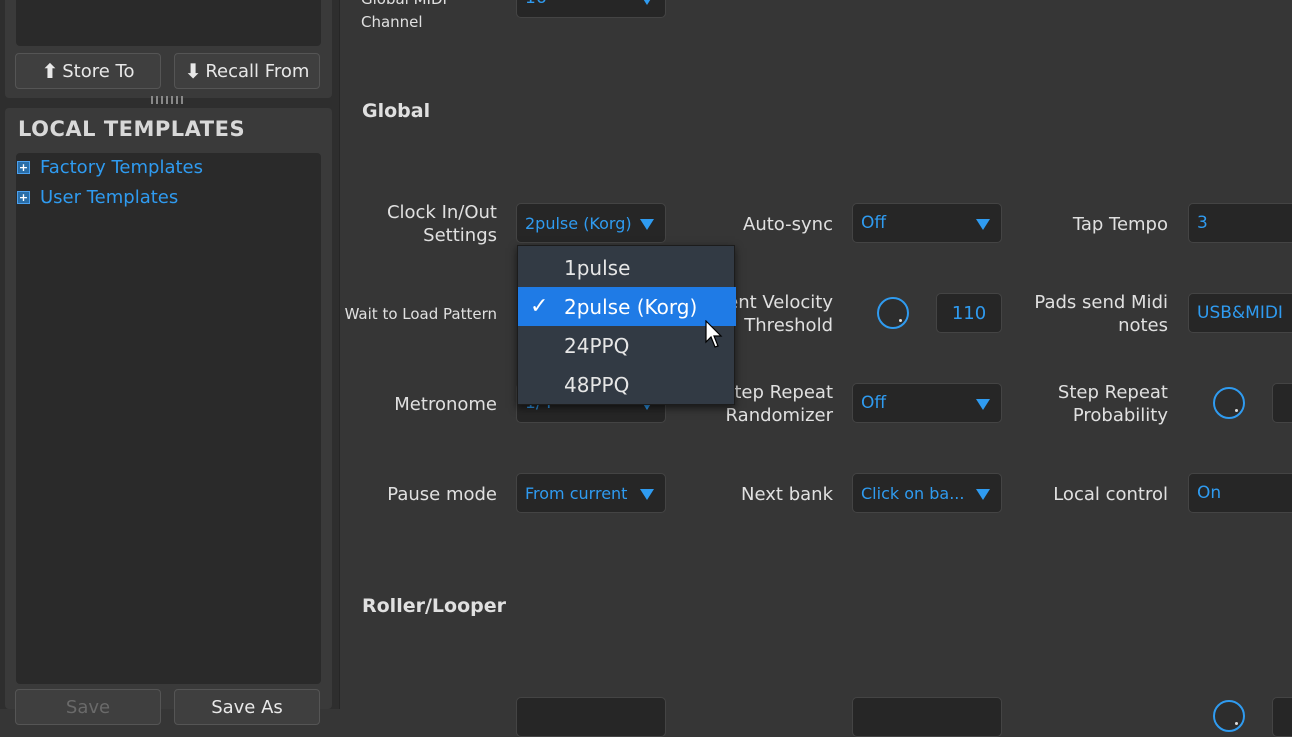 The width and height of the screenshot is (1292, 737). I want to click on wait-to-load-pattern-label: Wait to Load Pattern, so click(420, 314).